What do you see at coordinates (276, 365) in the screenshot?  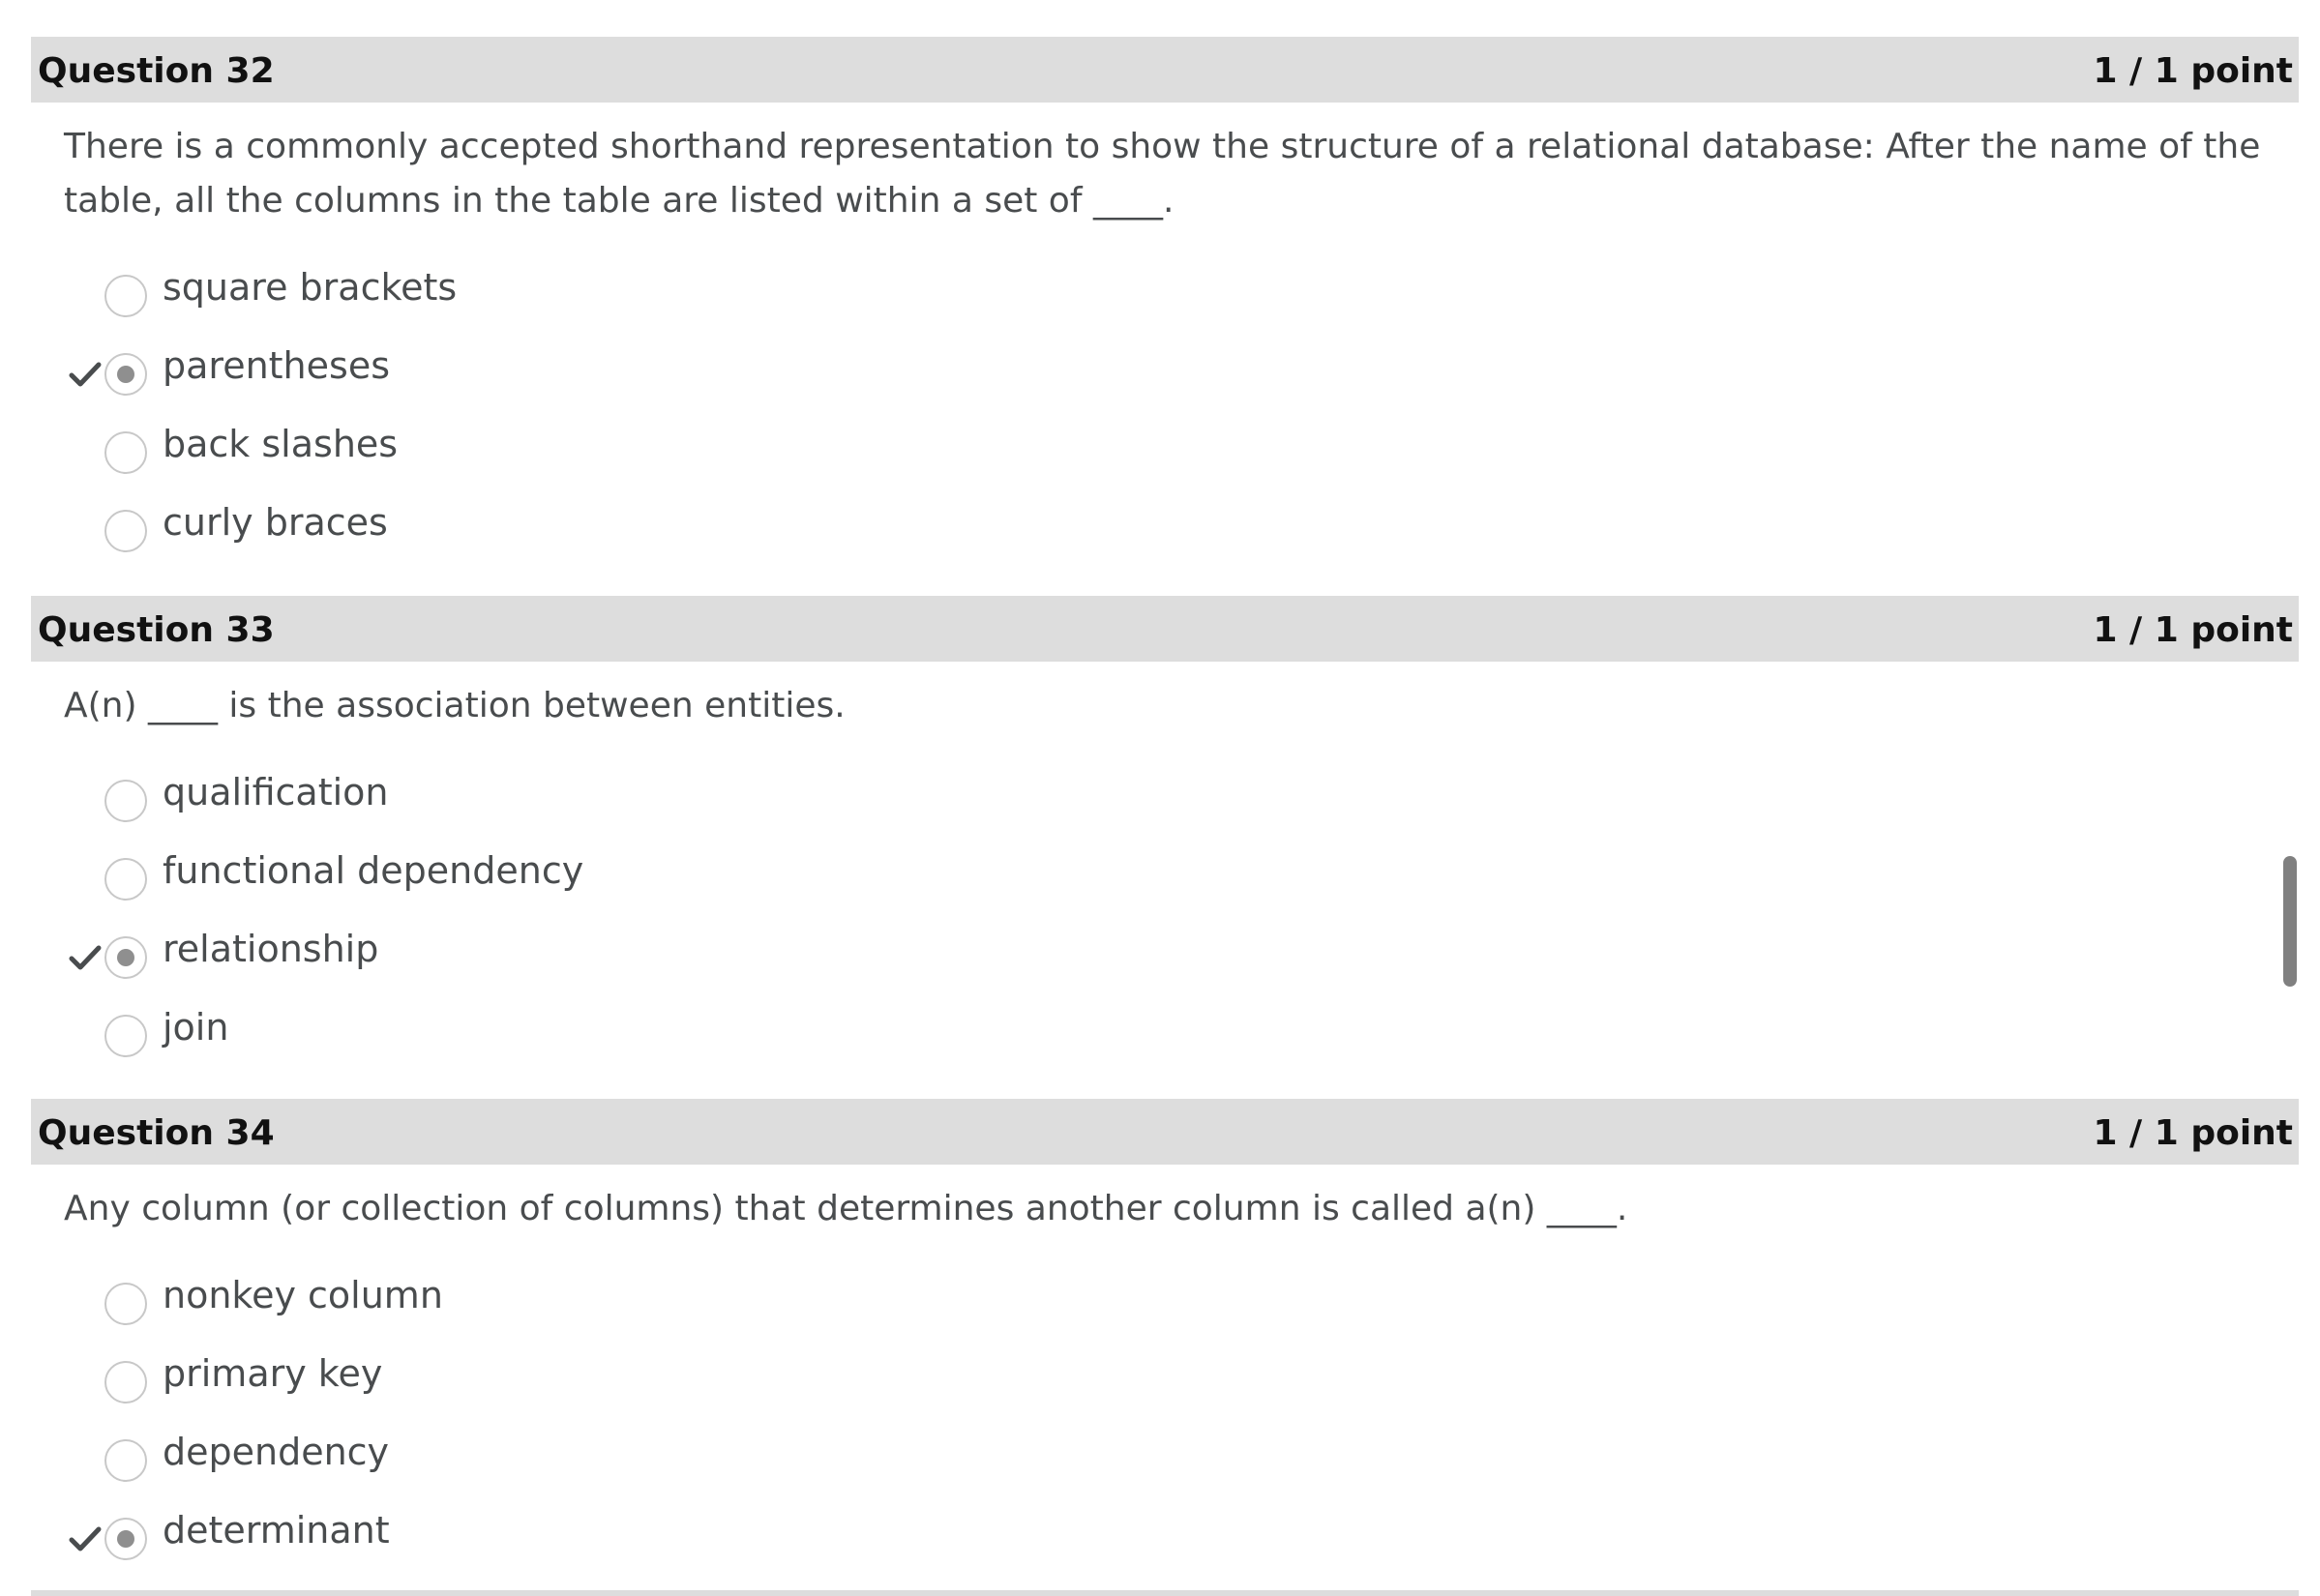 I see `answer-label: parentheses` at bounding box center [276, 365].